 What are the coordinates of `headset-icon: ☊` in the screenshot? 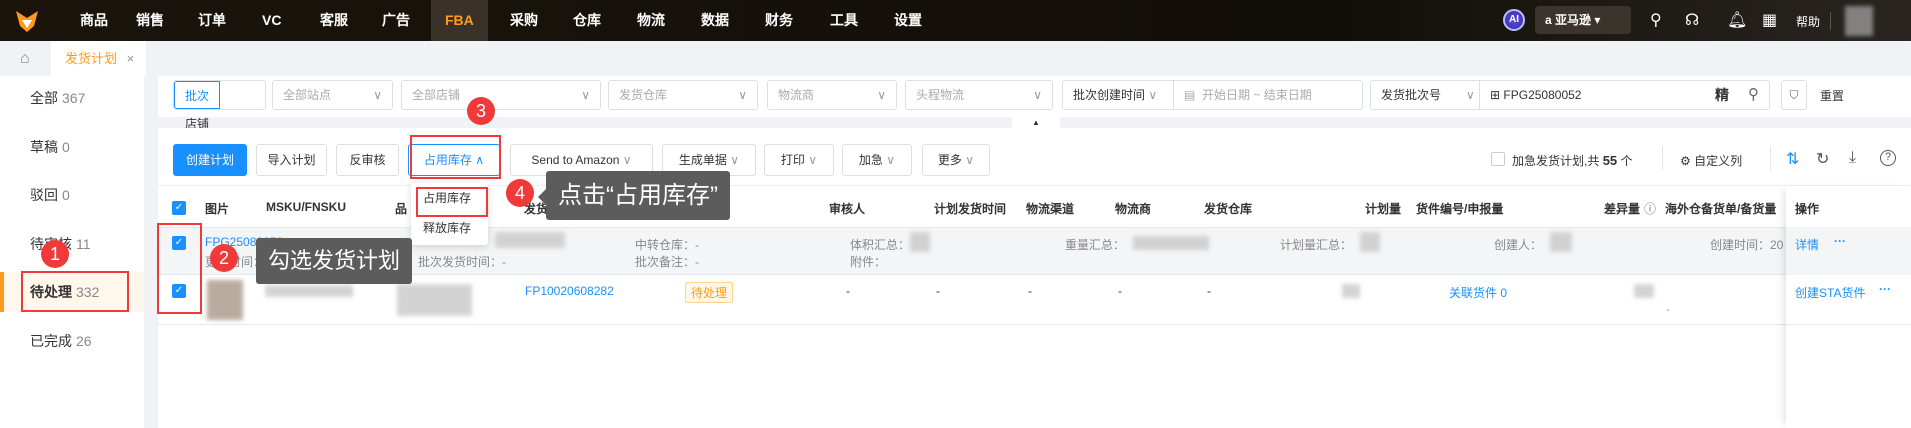 It's located at (1692, 20).